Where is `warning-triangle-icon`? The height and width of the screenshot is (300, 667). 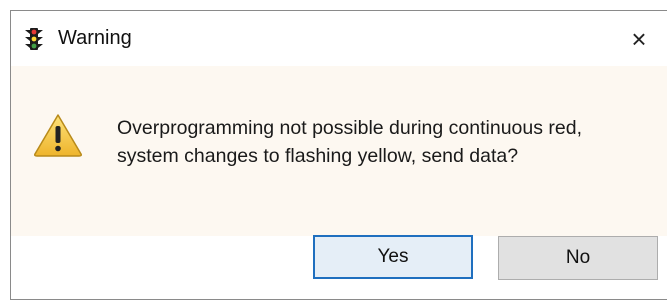
warning-triangle-icon is located at coordinates (58, 135).